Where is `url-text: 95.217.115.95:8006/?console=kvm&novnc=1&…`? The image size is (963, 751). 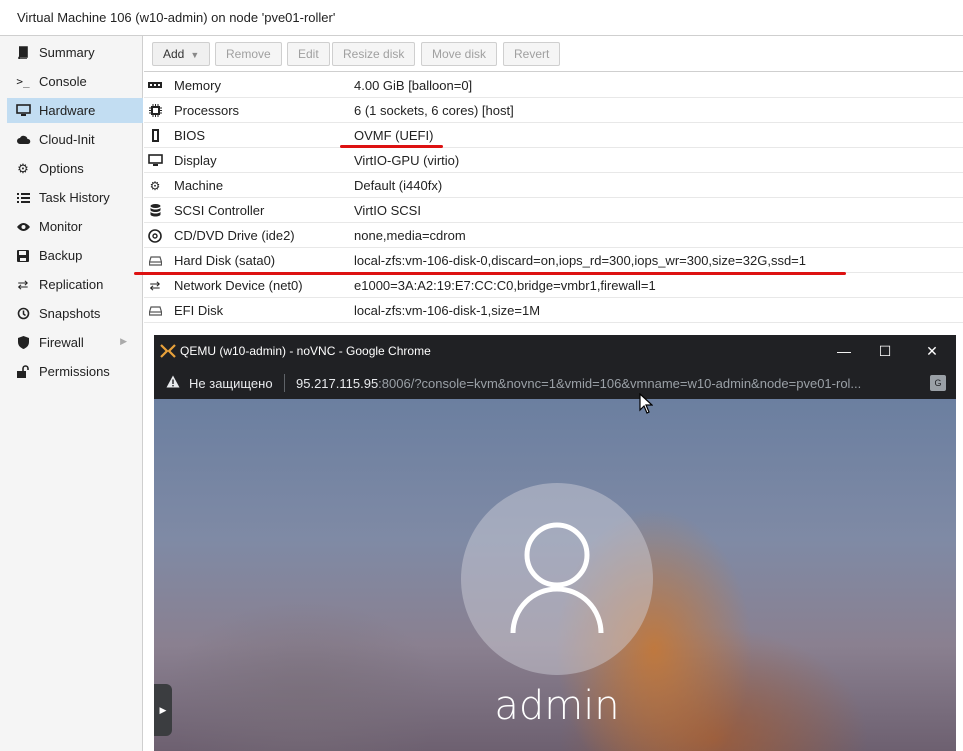
url-text: 95.217.115.95:8006/?console=kvm&novnc=1&… is located at coordinates (606, 383).